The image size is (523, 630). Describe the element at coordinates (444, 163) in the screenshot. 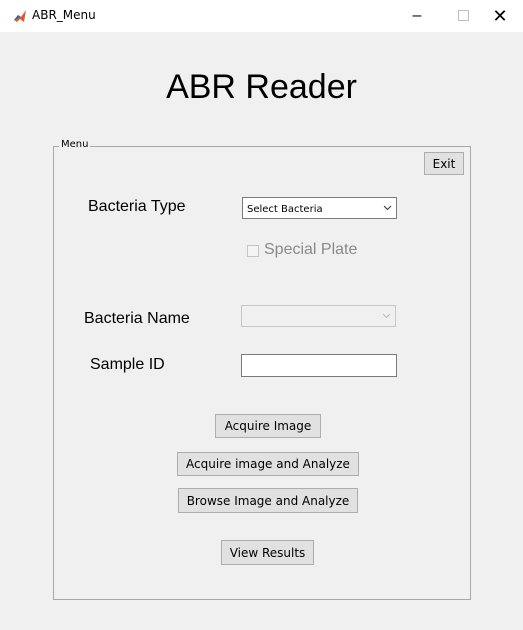

I see `exit-button: Exit` at that location.